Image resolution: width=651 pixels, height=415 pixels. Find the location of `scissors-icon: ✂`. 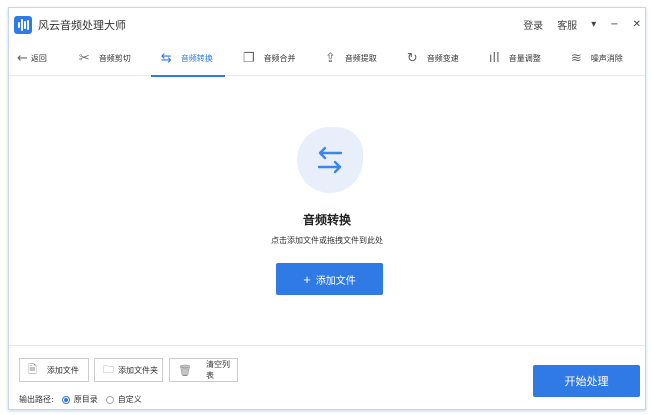

scissors-icon: ✂ is located at coordinates (84, 58).